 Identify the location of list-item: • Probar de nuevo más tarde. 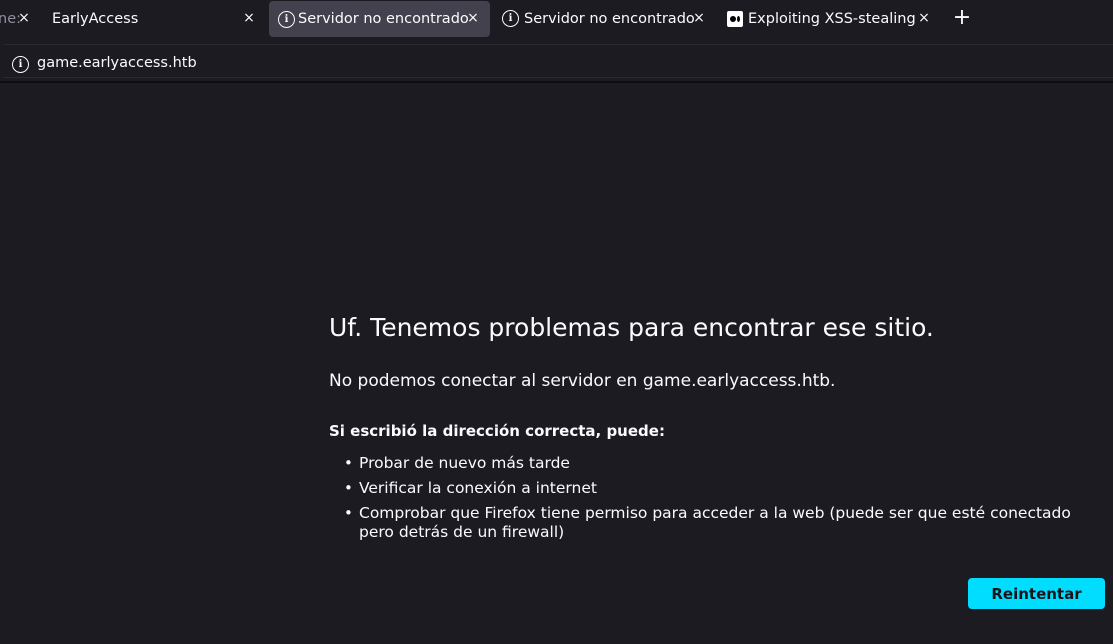
(714, 463).